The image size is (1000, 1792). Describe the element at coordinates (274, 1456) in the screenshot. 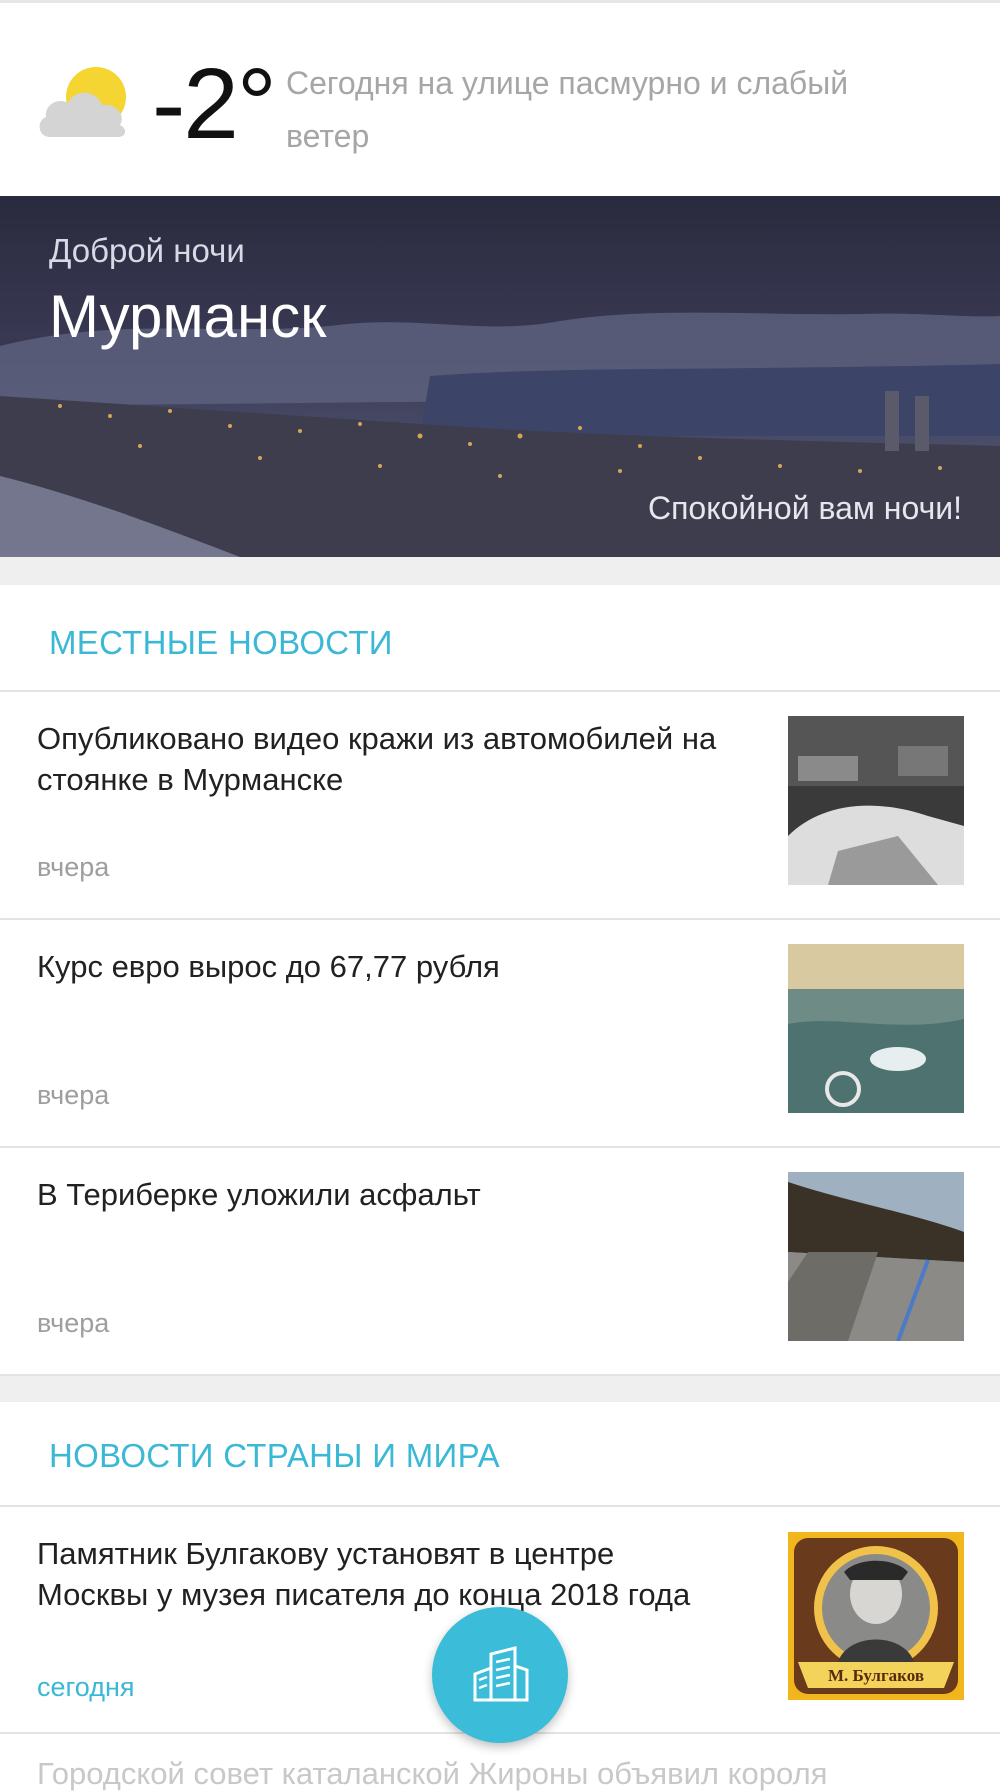

I see `section-title-world-news: НОВОСТИ СТРАНЫ И МИРА` at that location.